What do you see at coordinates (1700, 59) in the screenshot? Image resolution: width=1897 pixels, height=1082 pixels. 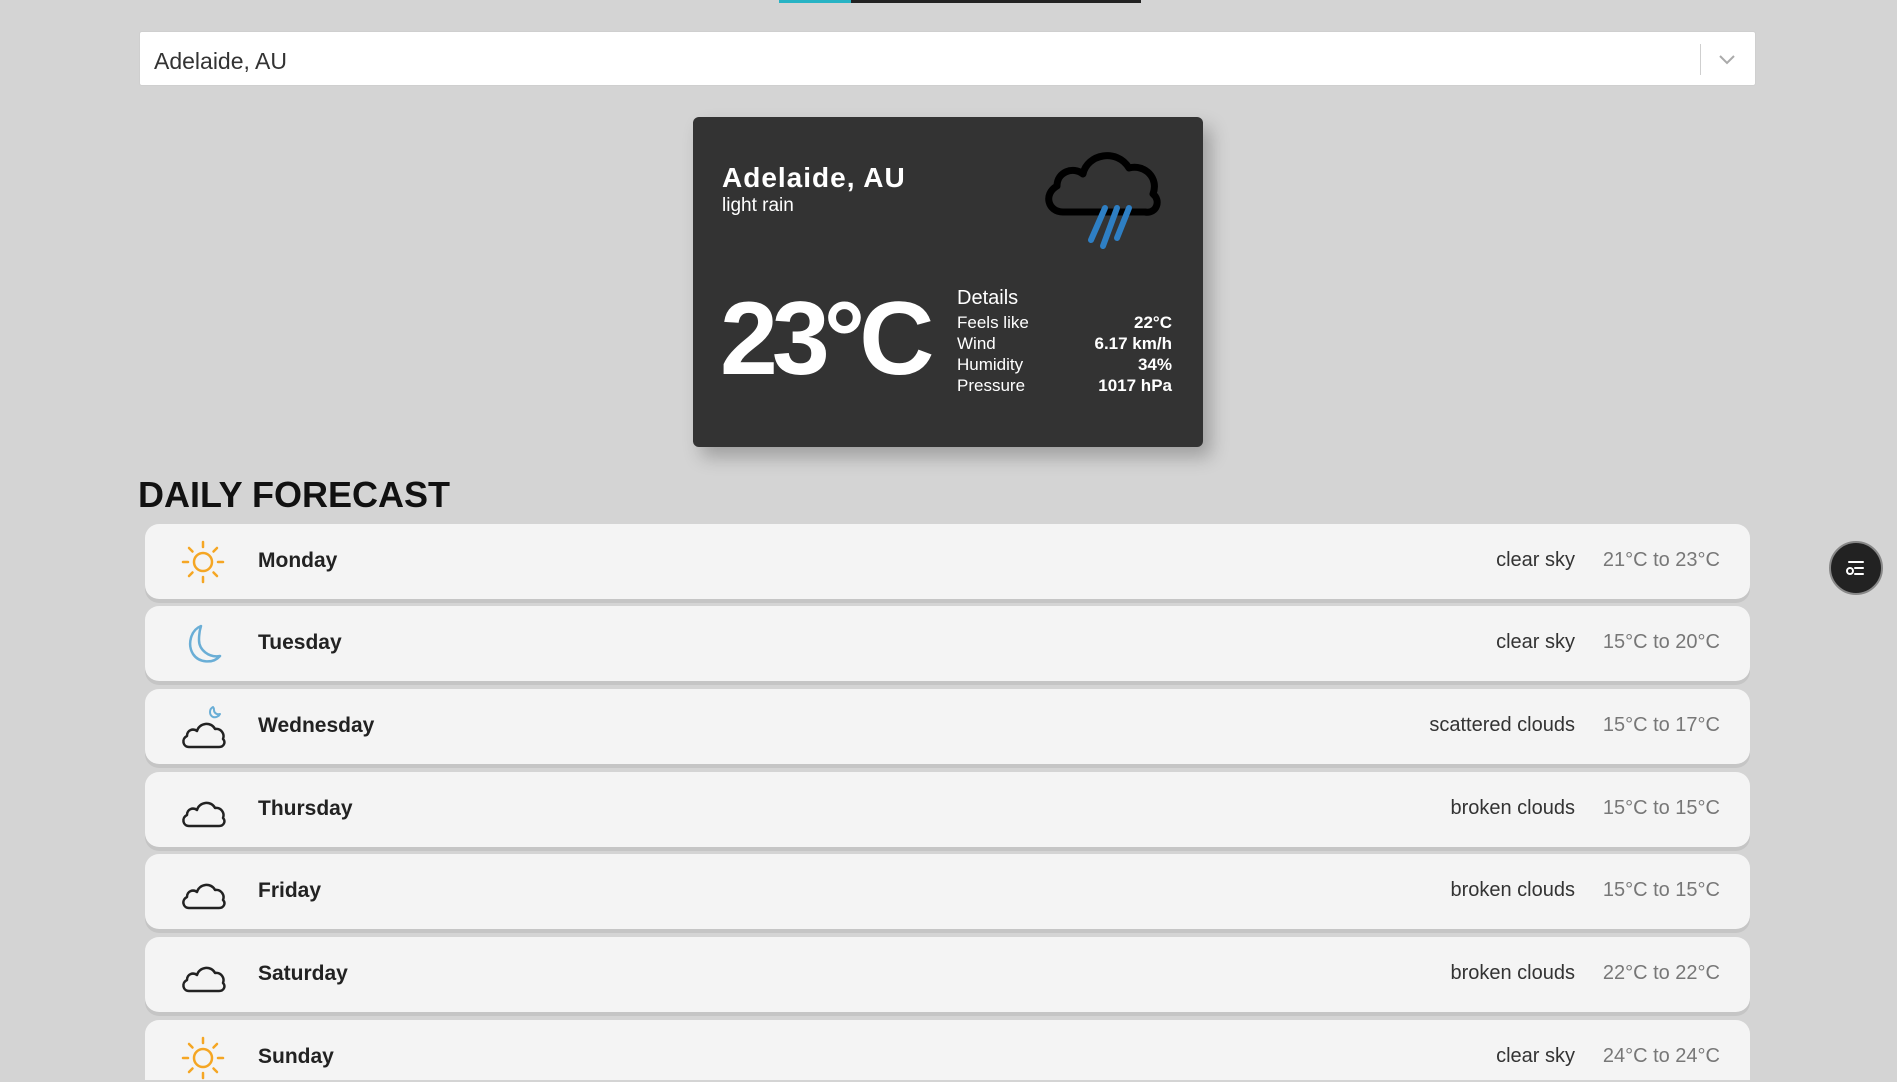 I see `select-separator` at bounding box center [1700, 59].